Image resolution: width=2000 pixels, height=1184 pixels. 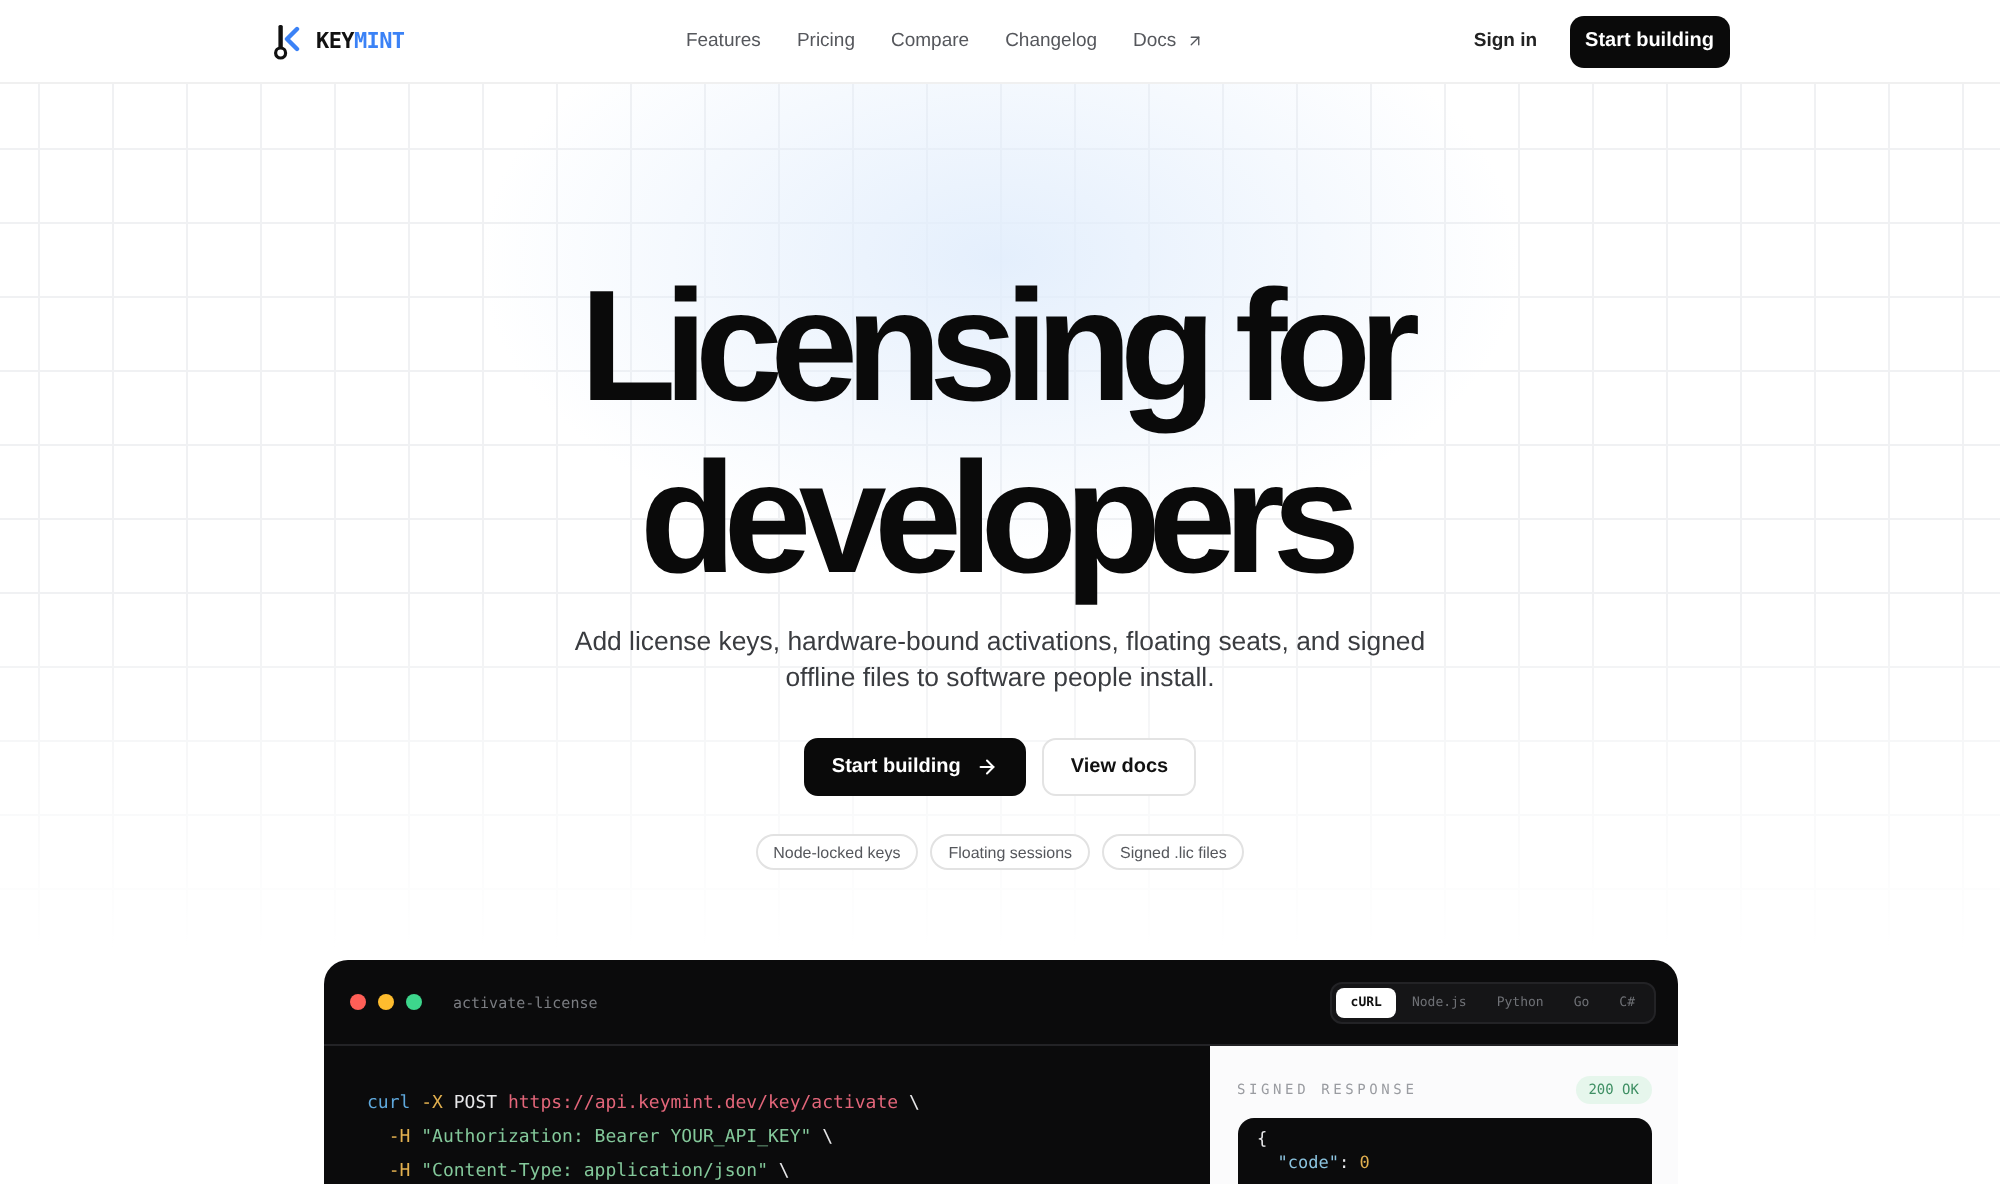 I want to click on logo-icon, so click(x=287, y=41).